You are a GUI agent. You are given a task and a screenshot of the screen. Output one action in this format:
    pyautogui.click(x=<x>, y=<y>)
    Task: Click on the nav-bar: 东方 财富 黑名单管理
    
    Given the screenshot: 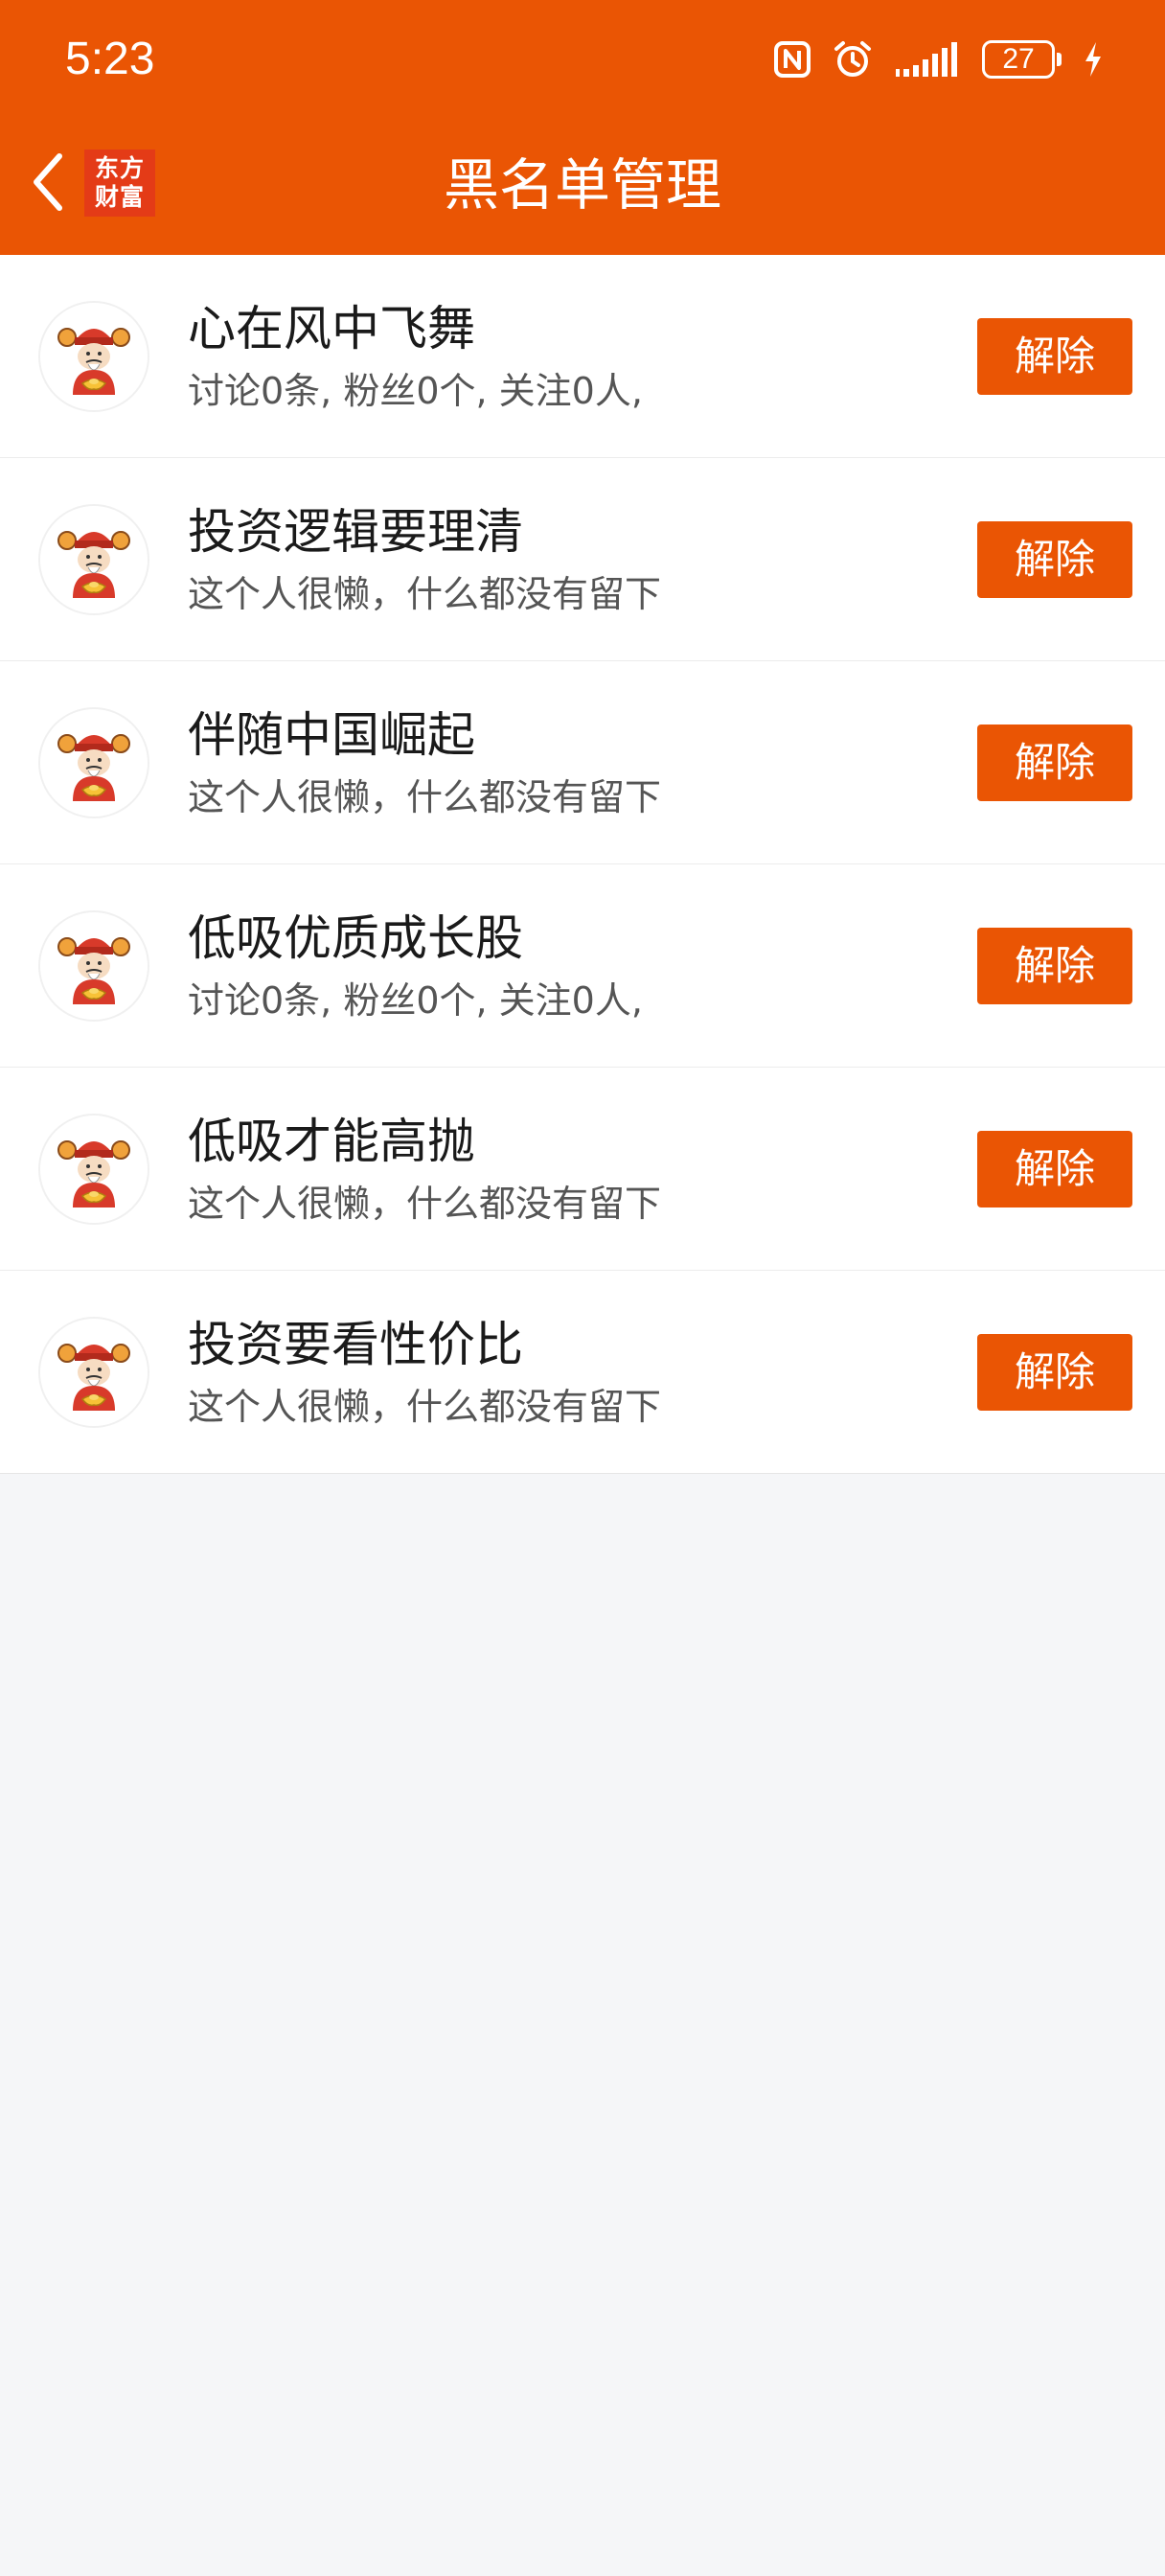 What is the action you would take?
    pyautogui.click(x=582, y=187)
    